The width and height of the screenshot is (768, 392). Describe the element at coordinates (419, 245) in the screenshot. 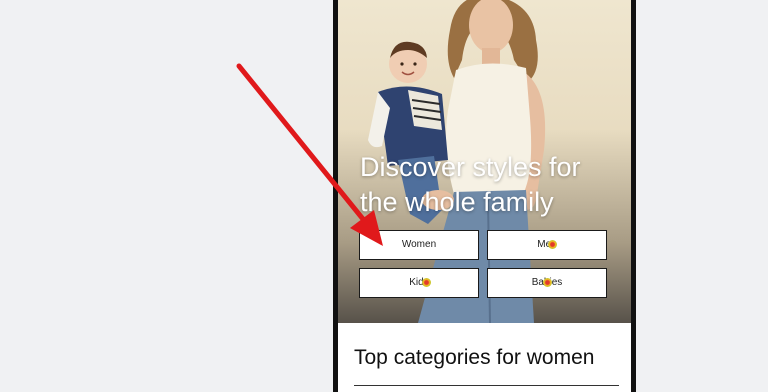

I see `women-button: Women` at that location.